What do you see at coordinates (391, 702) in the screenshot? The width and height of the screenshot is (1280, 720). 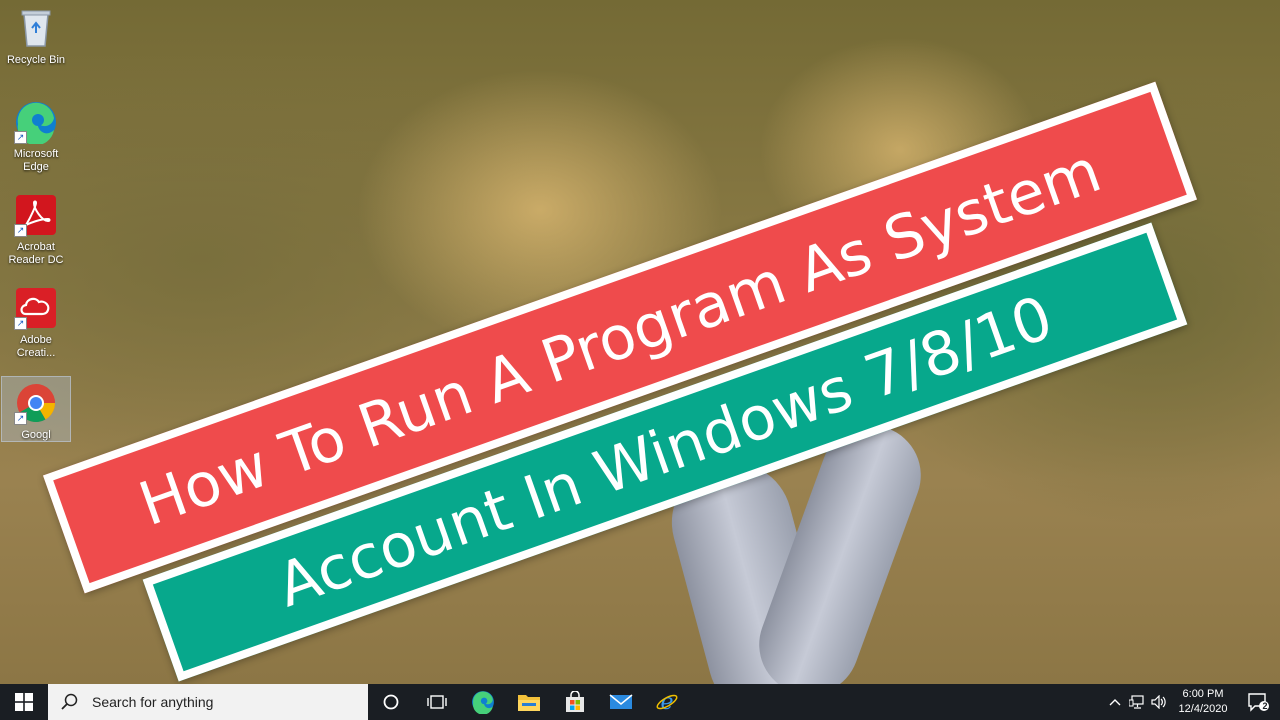 I see `cortana-circle-icon` at bounding box center [391, 702].